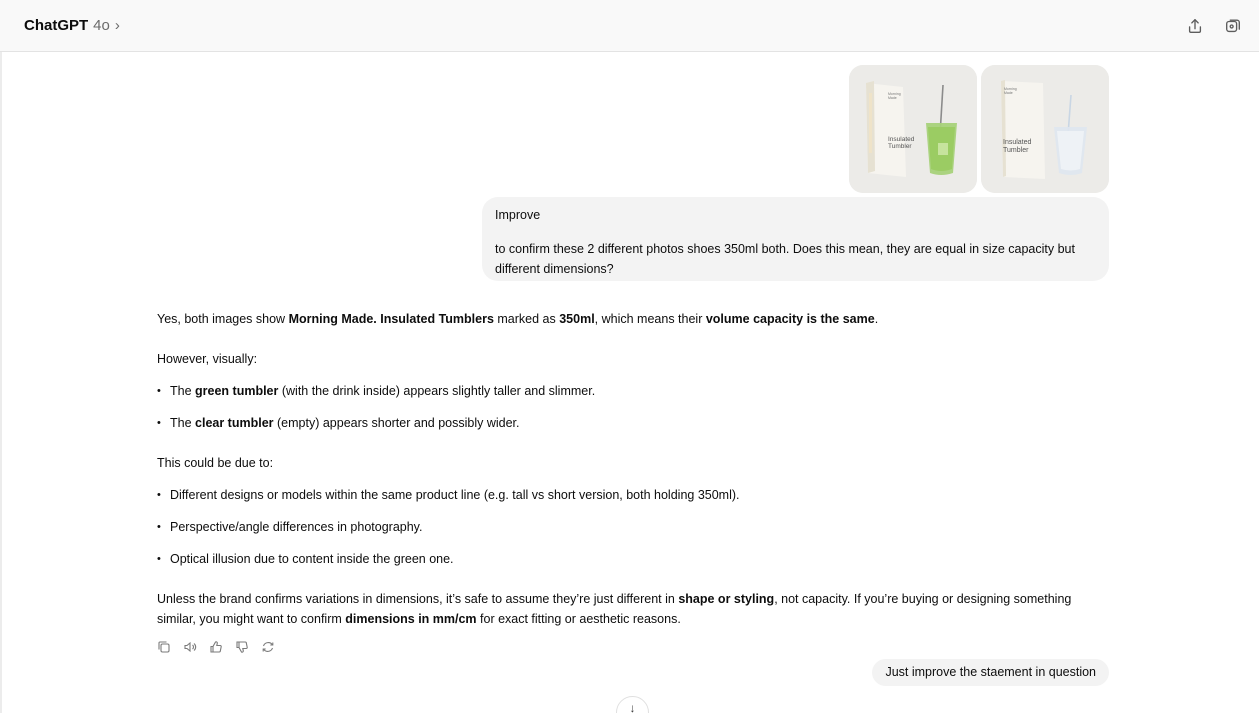 The image size is (1259, 713). I want to click on app-name: ChatGPT, so click(56, 25).